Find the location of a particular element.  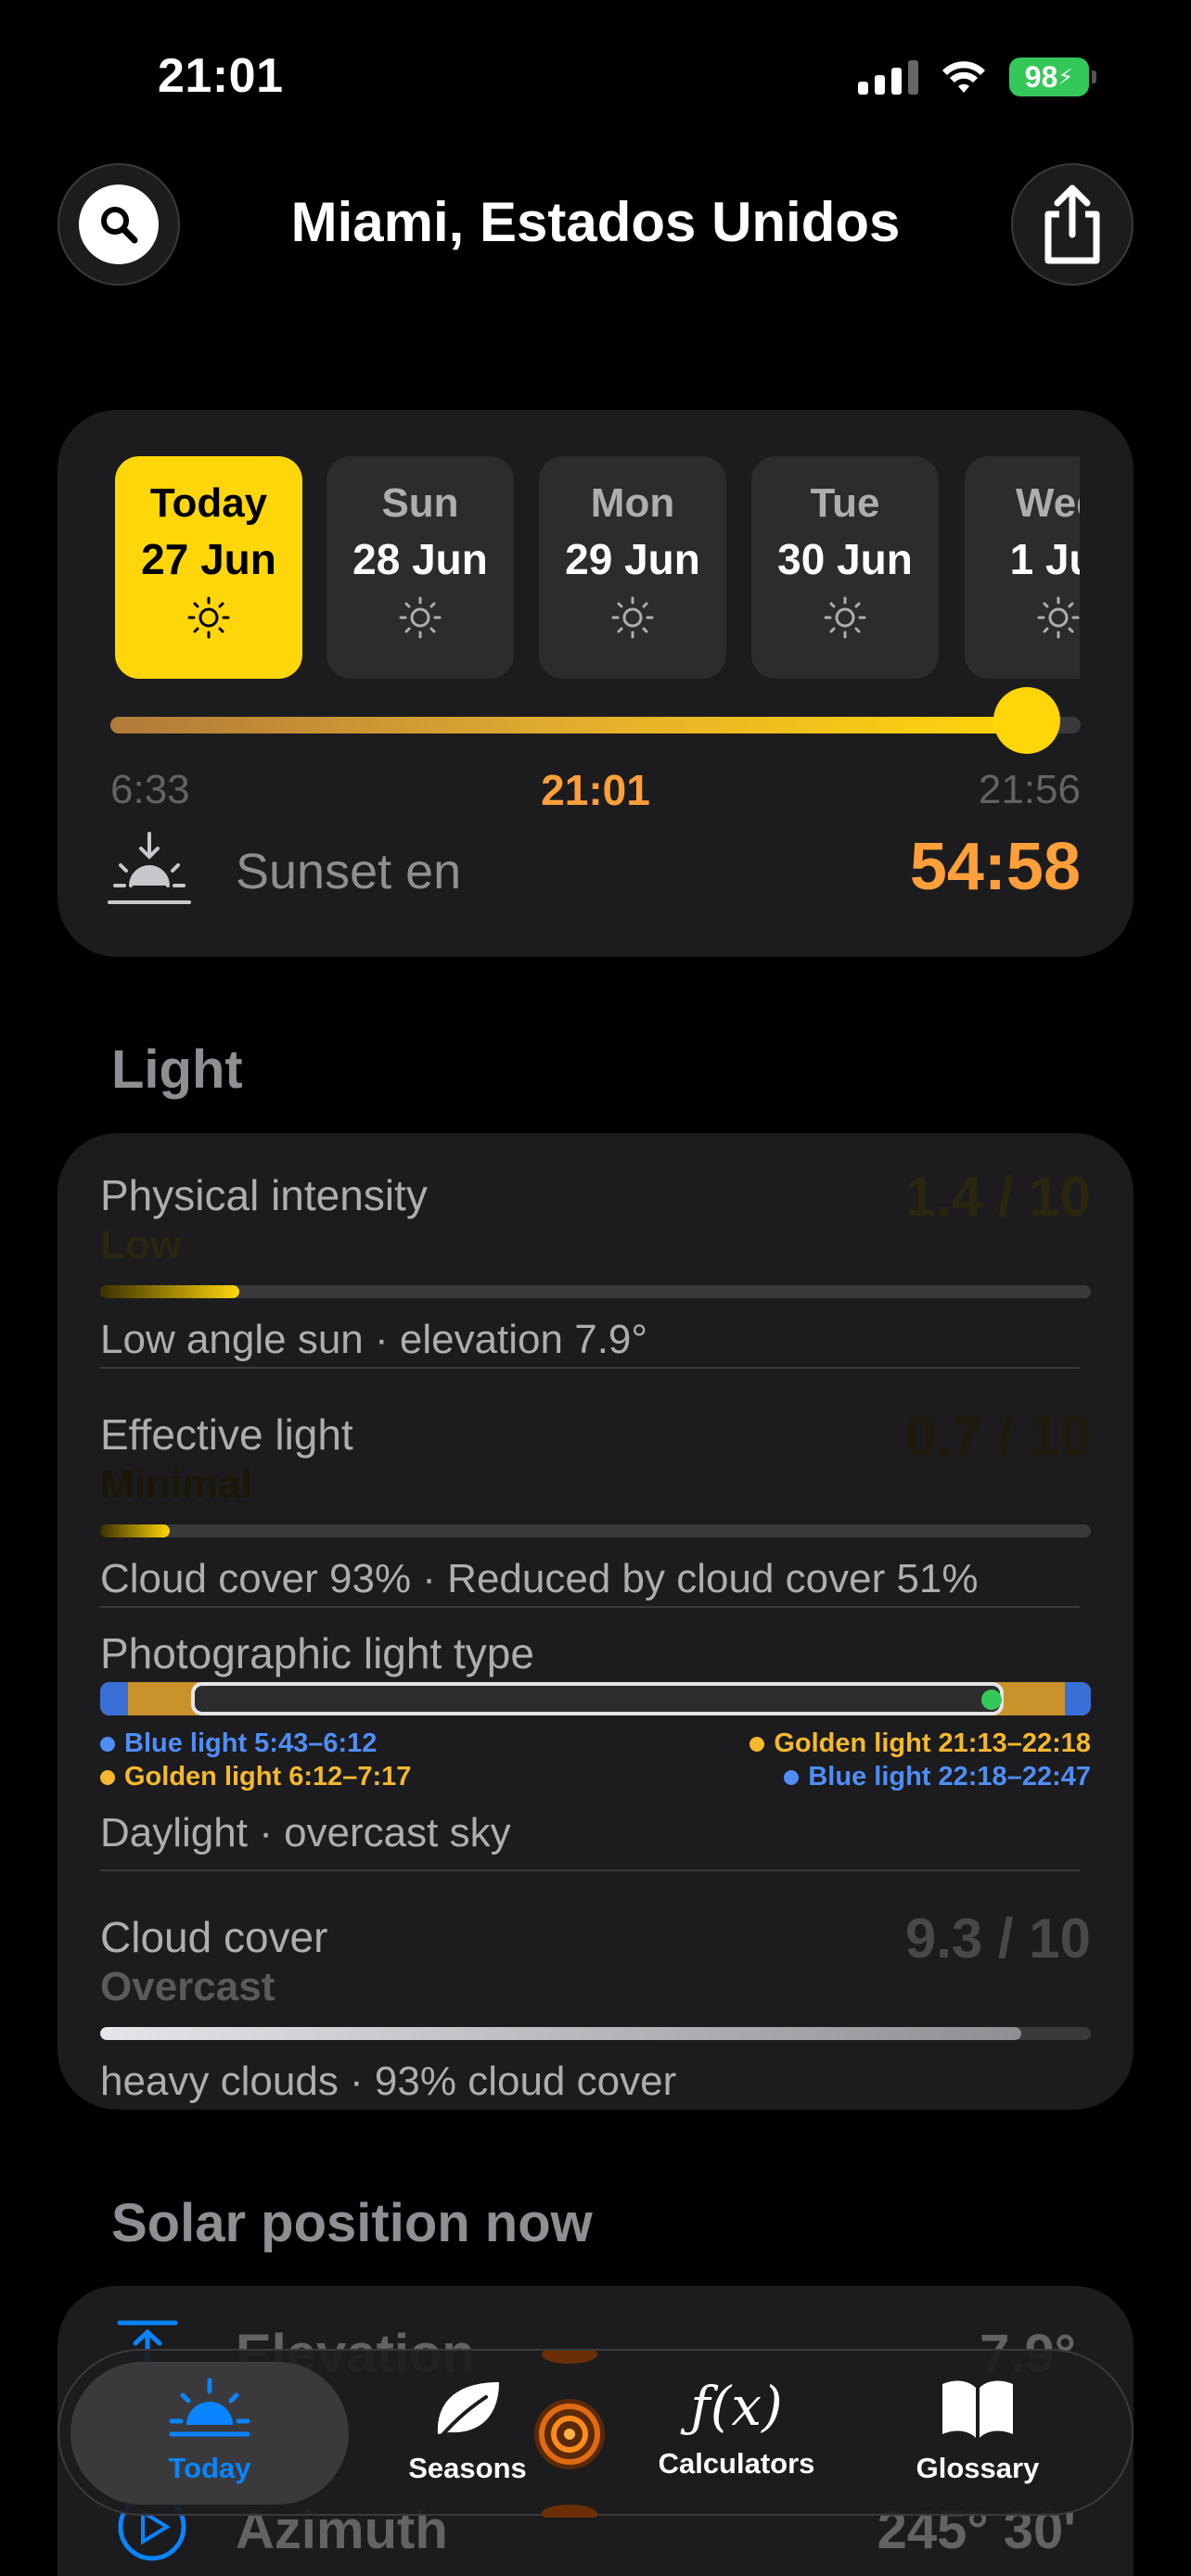

share-button is located at coordinates (1072, 224).